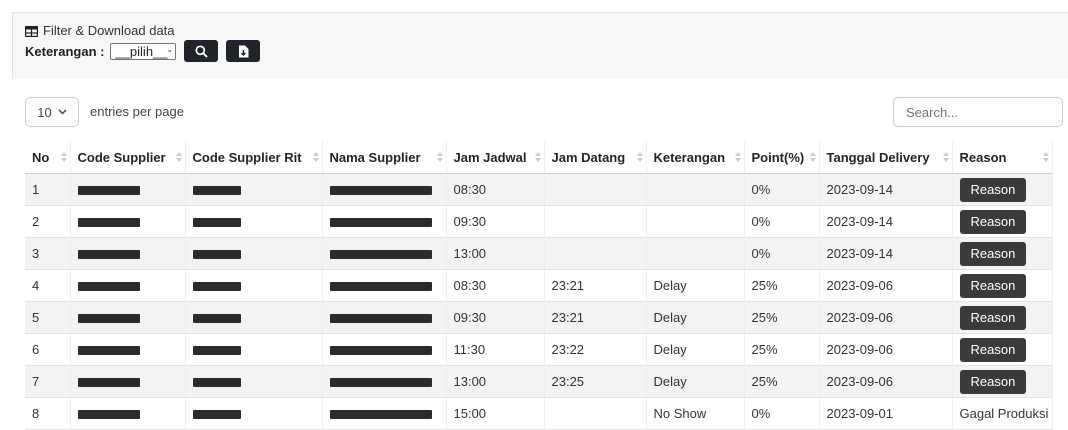  Describe the element at coordinates (495, 157) in the screenshot. I see `column-header-jam-jadwal: Jam Jadwal` at that location.